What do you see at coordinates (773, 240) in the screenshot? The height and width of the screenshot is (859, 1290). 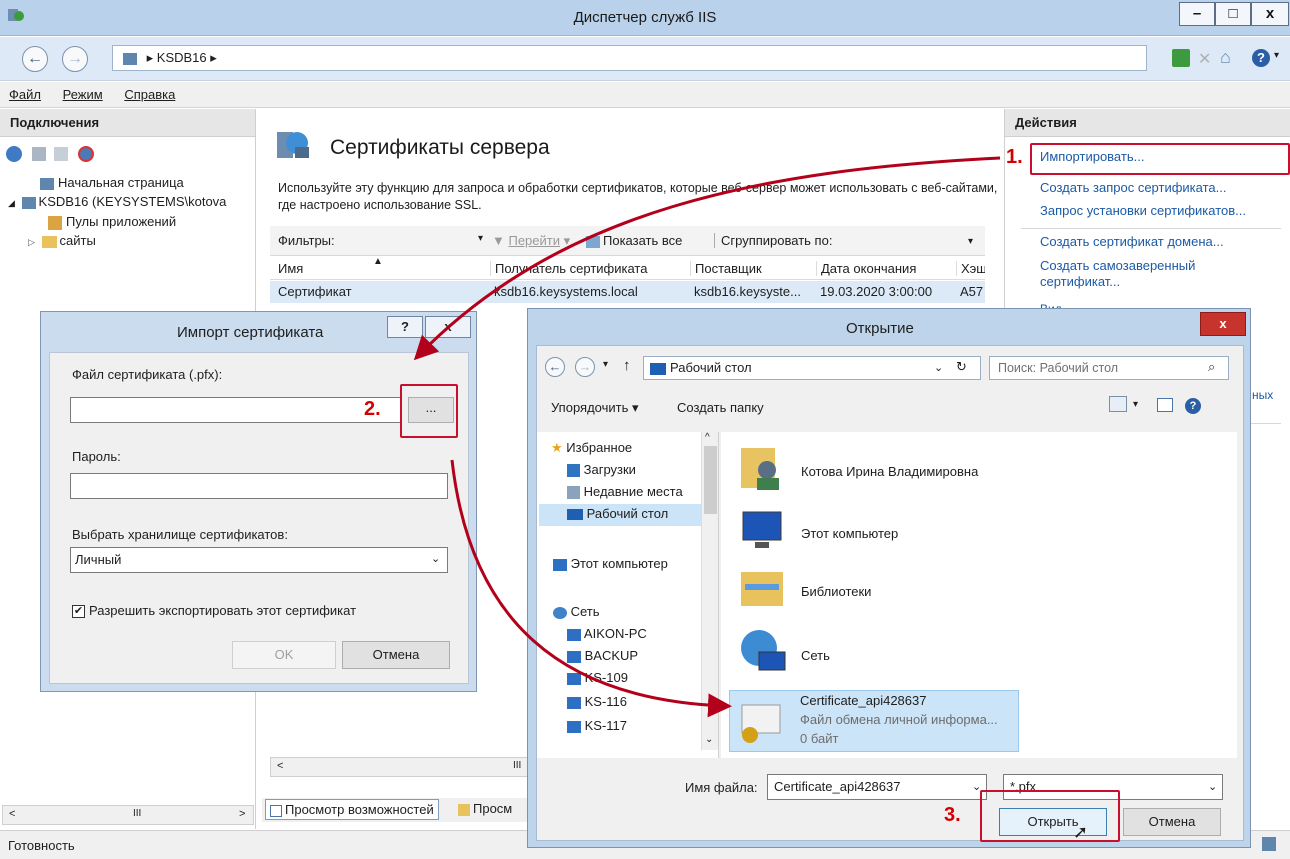 I see `group-by-label: Сгруппировать по:` at bounding box center [773, 240].